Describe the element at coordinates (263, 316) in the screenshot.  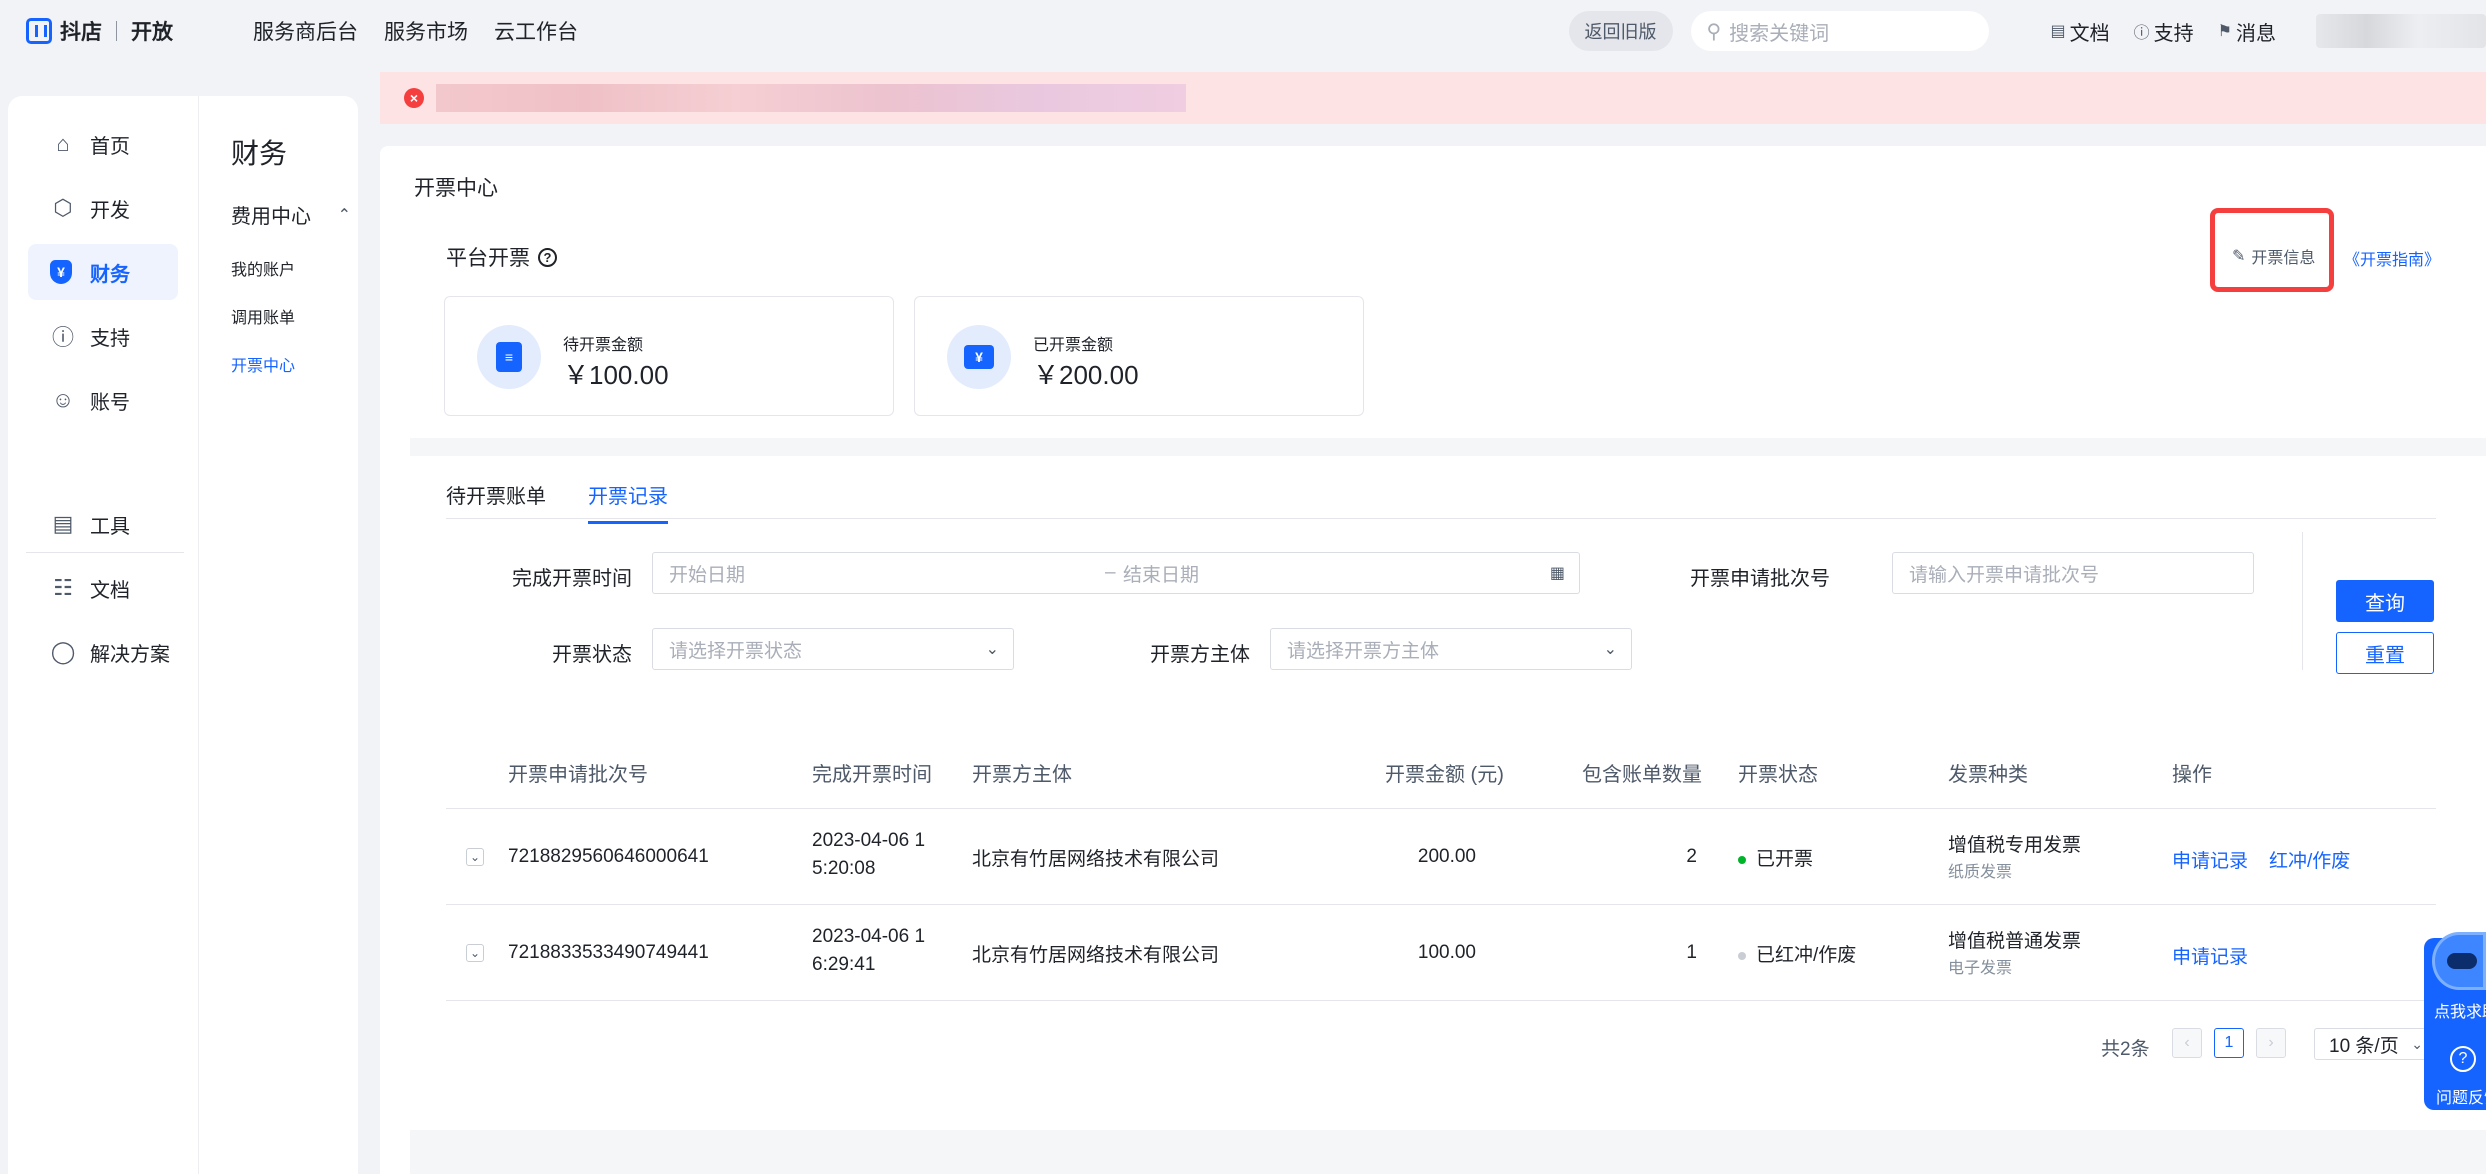
I see `subnav-item-call-bill: 调用账单` at that location.